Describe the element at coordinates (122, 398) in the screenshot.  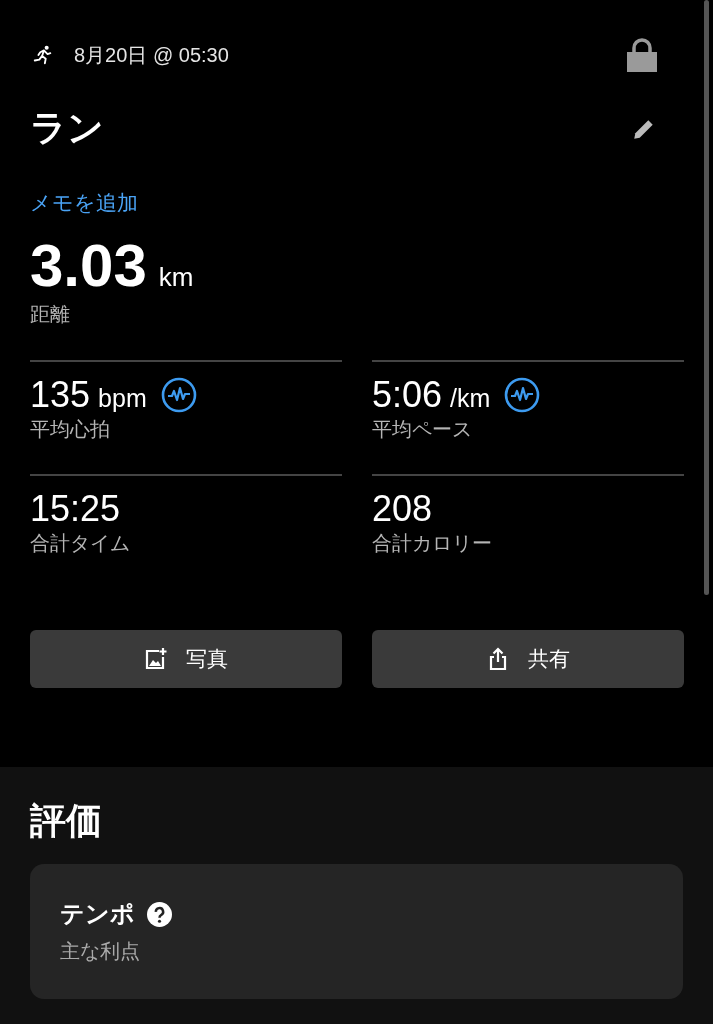
I see `stat-unit: bpm` at that location.